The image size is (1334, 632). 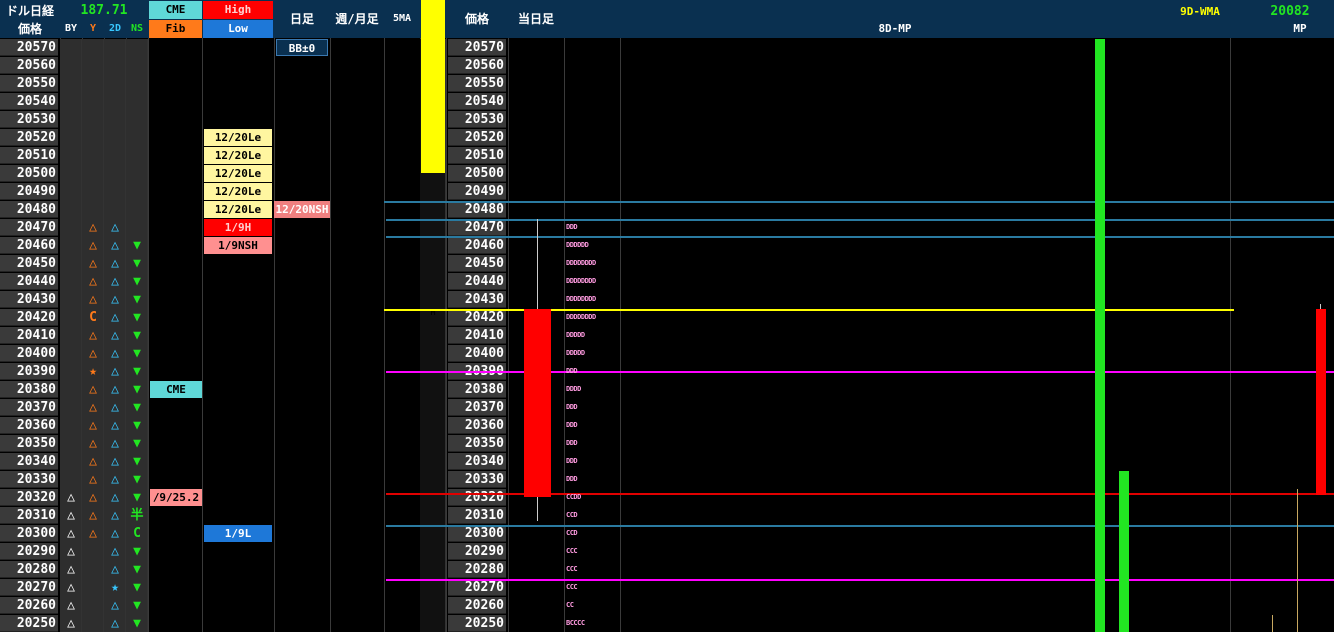 I want to click on price-label-right: 20440, so click(x=477, y=281).